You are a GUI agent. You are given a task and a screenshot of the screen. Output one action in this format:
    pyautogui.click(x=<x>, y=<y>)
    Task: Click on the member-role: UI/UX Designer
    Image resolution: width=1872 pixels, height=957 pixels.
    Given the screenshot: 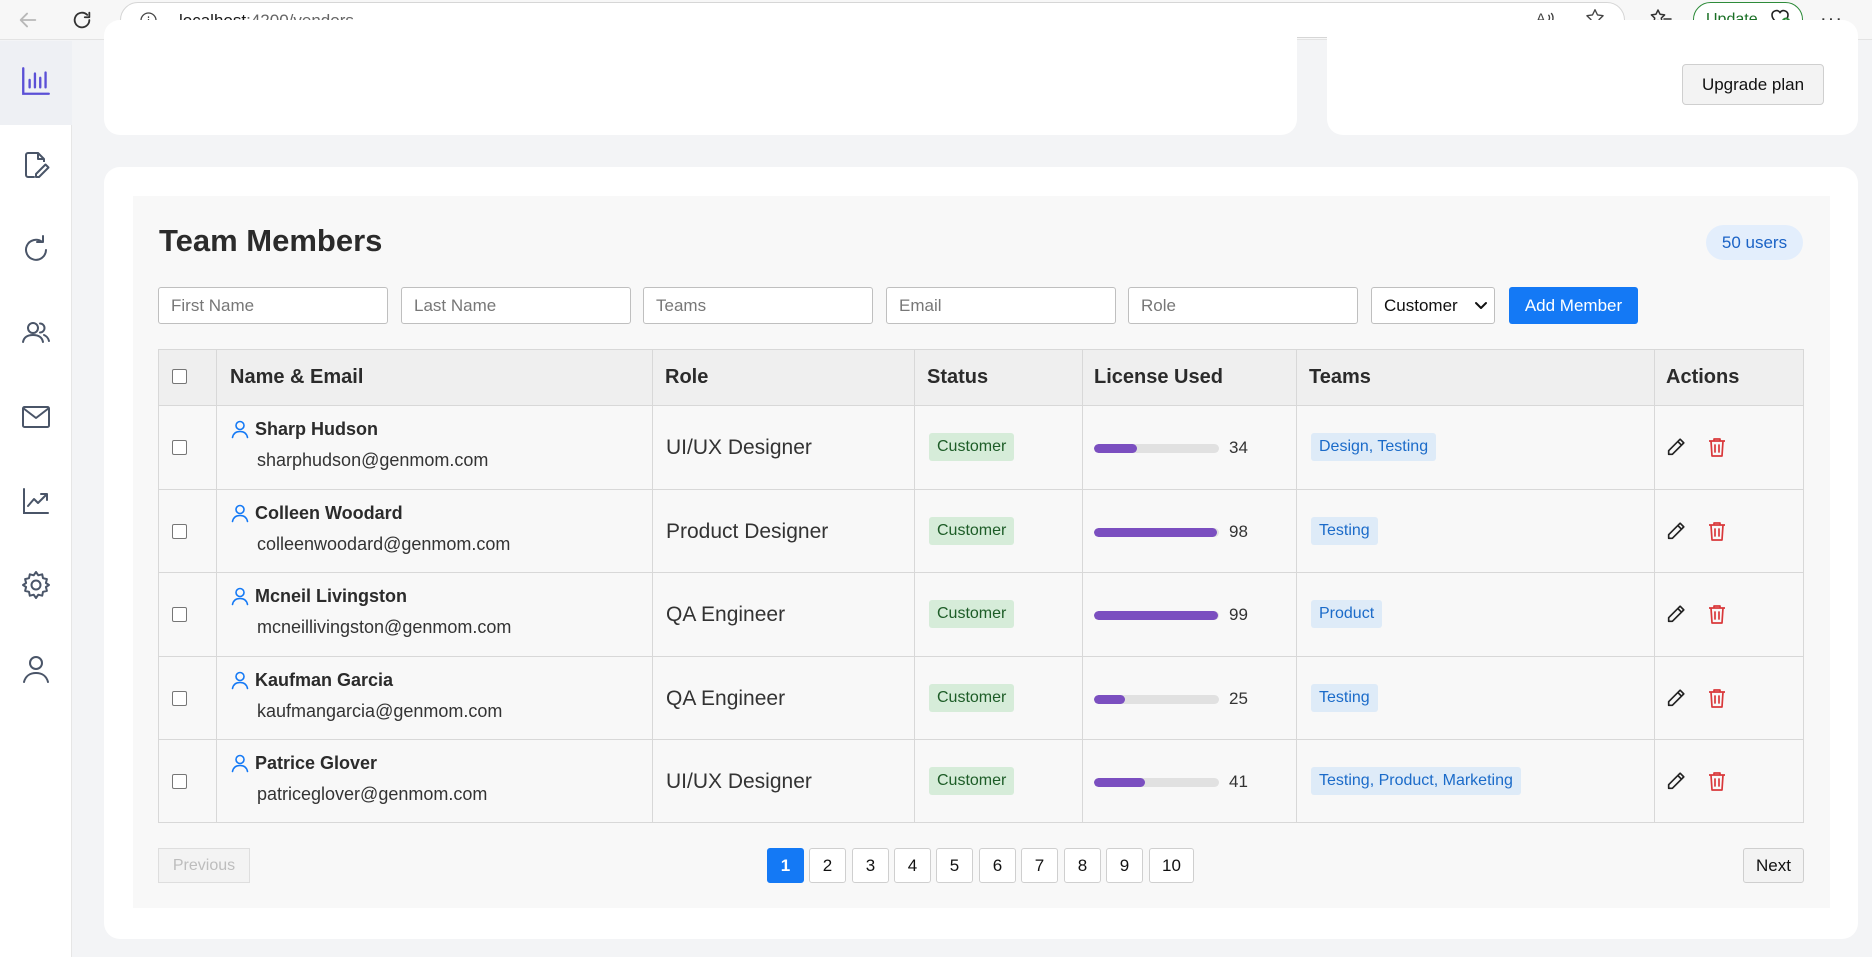 What is the action you would take?
    pyautogui.click(x=739, y=447)
    